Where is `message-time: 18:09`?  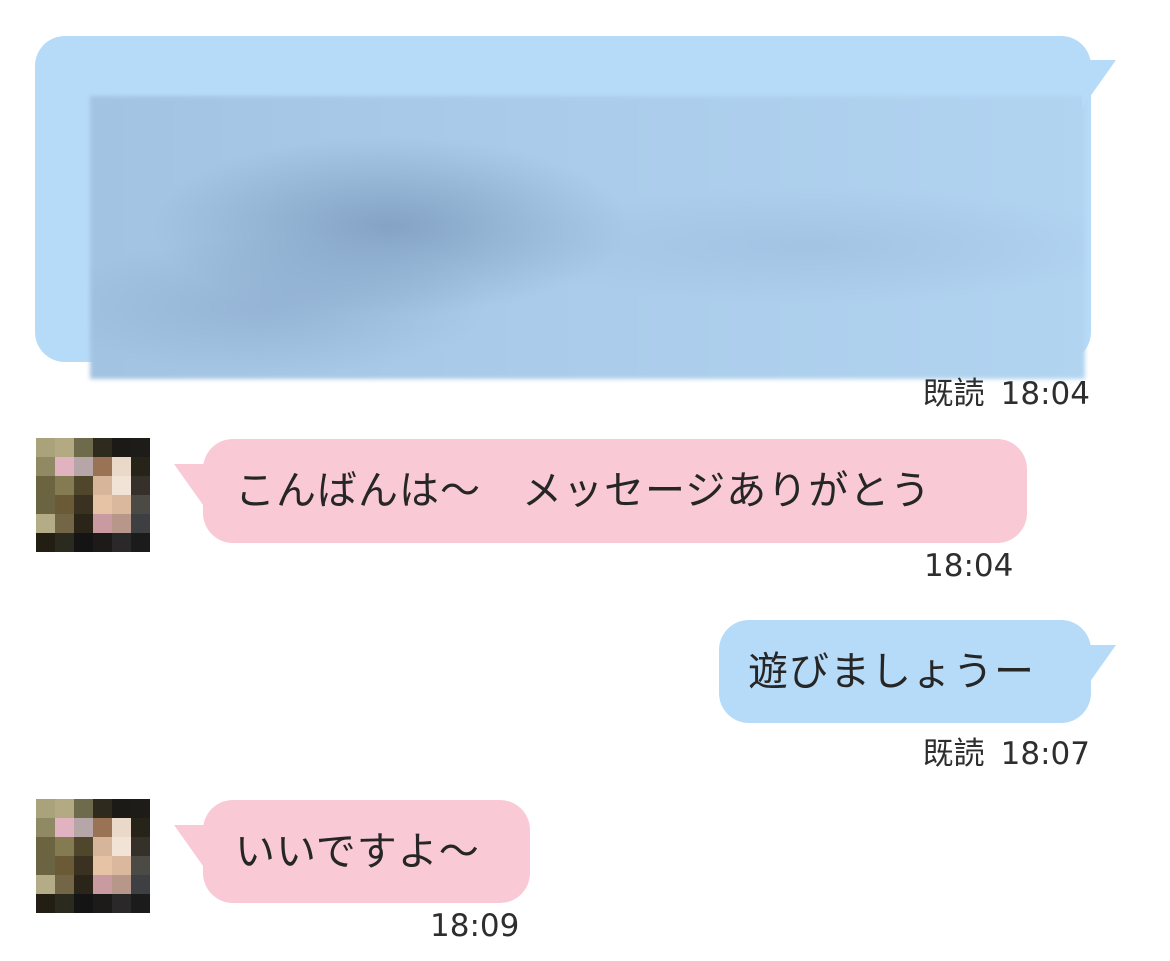 message-time: 18:09 is located at coordinates (475, 926).